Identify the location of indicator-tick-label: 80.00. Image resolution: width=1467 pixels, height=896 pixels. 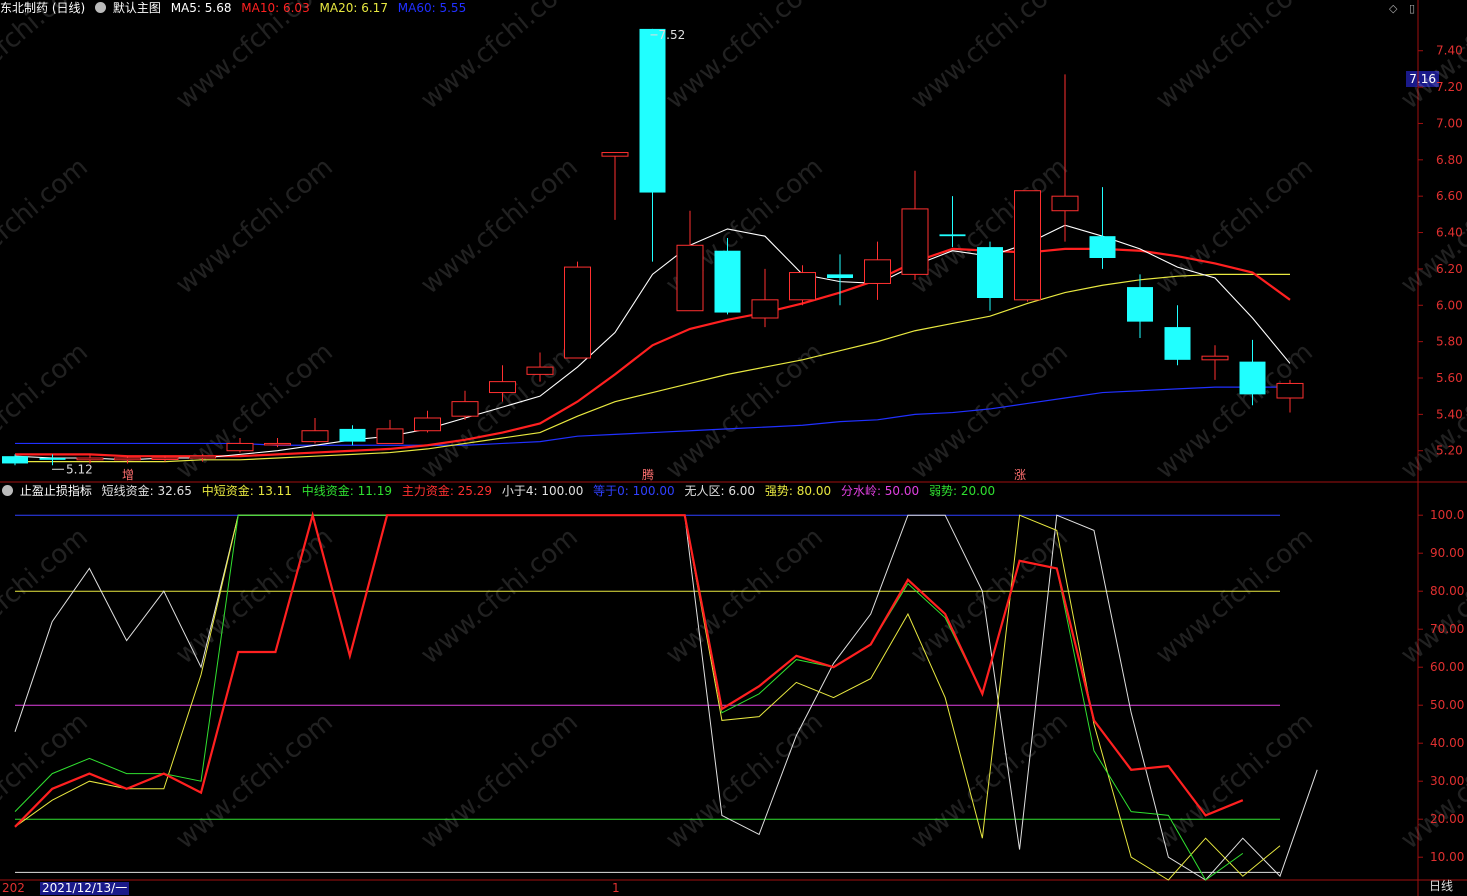
(1447, 591).